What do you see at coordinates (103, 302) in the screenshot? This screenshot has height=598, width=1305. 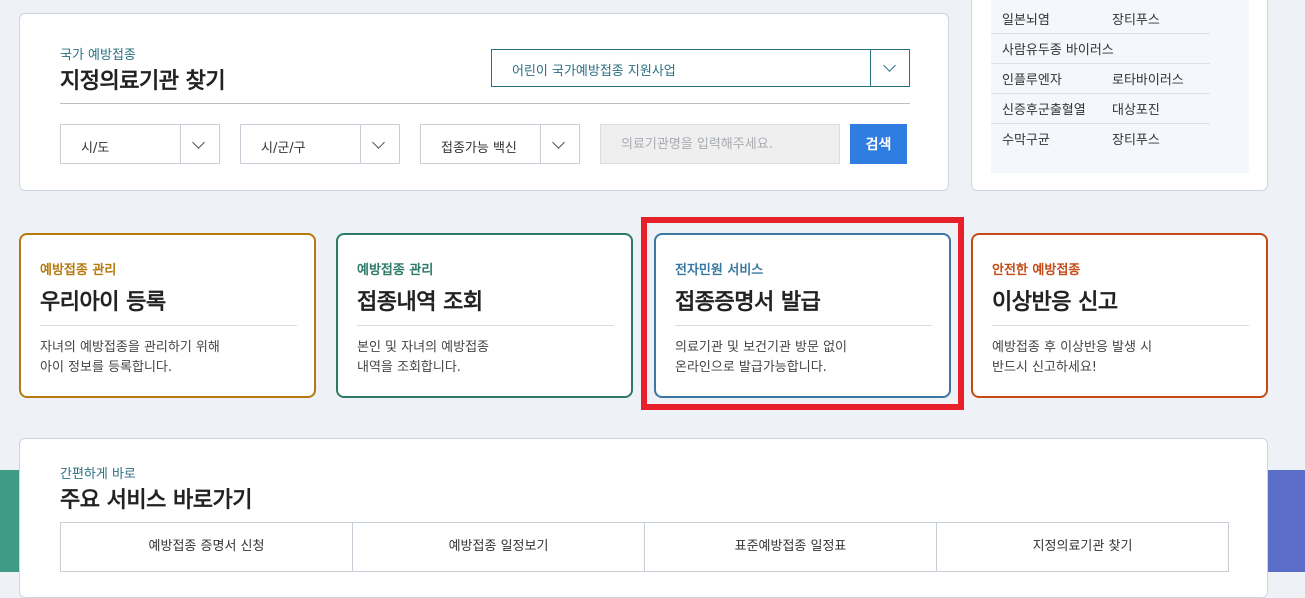 I see `card-title: 우리아이 등록` at bounding box center [103, 302].